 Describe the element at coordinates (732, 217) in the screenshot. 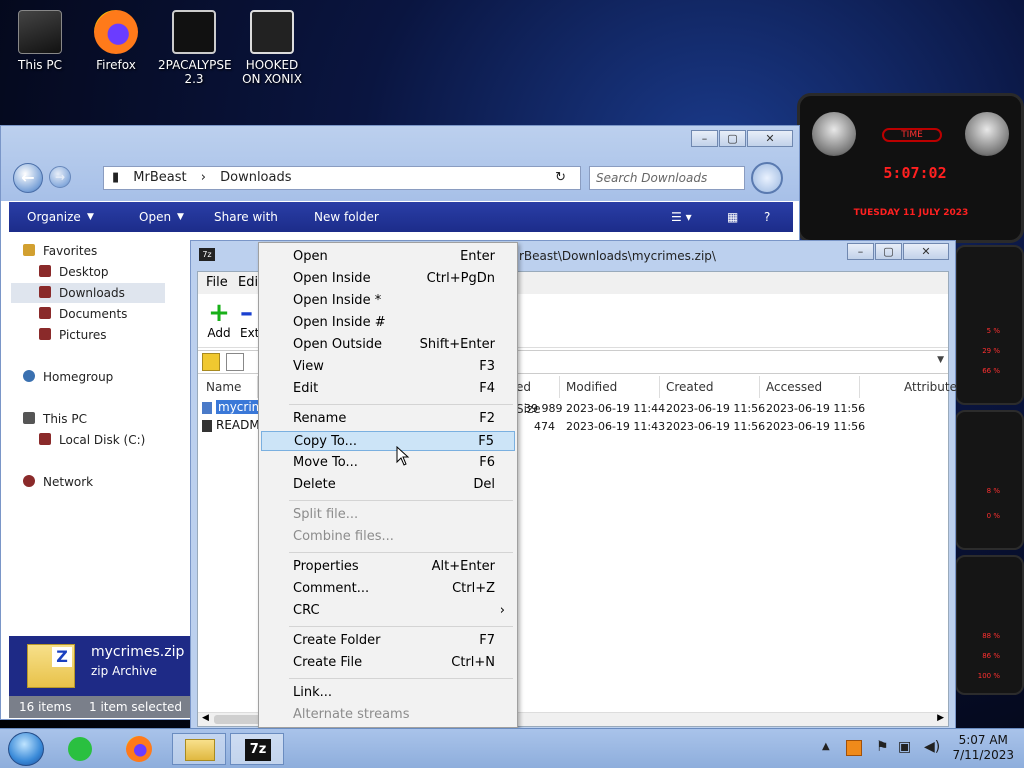

I see `preview-pane-icon: ▦` at that location.